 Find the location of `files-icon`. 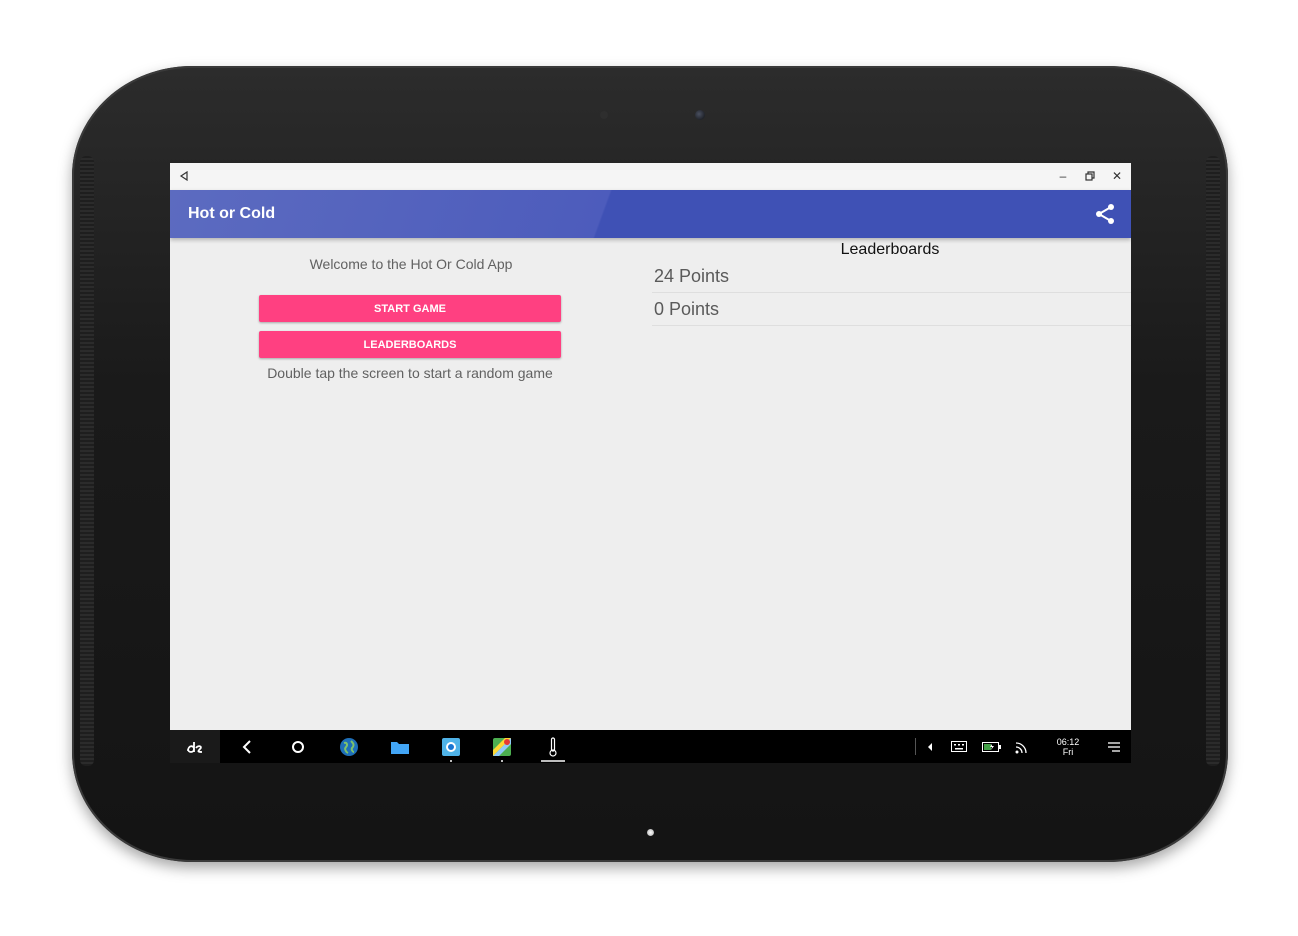

files-icon is located at coordinates (400, 746).